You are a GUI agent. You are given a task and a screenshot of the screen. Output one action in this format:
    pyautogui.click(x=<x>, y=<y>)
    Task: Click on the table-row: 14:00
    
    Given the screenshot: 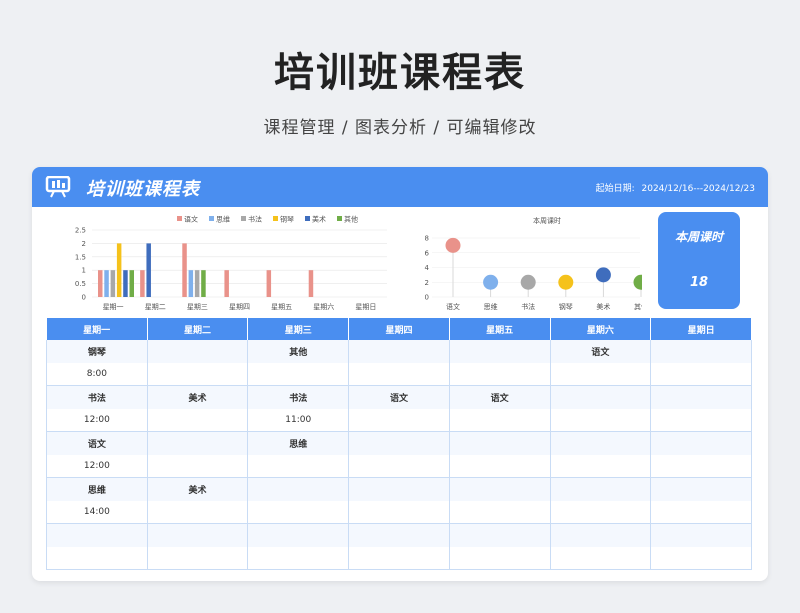 What is the action you would take?
    pyautogui.click(x=399, y=512)
    